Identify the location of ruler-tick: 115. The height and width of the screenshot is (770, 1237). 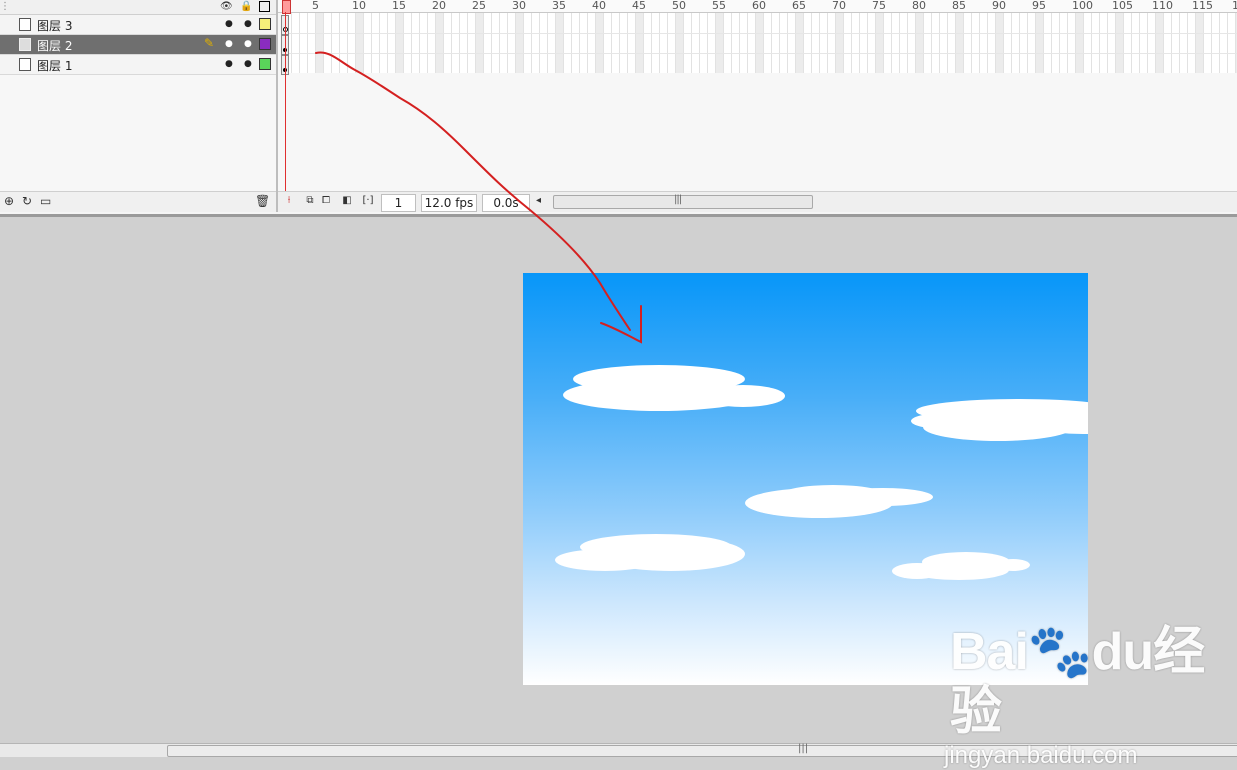
(1202, 6).